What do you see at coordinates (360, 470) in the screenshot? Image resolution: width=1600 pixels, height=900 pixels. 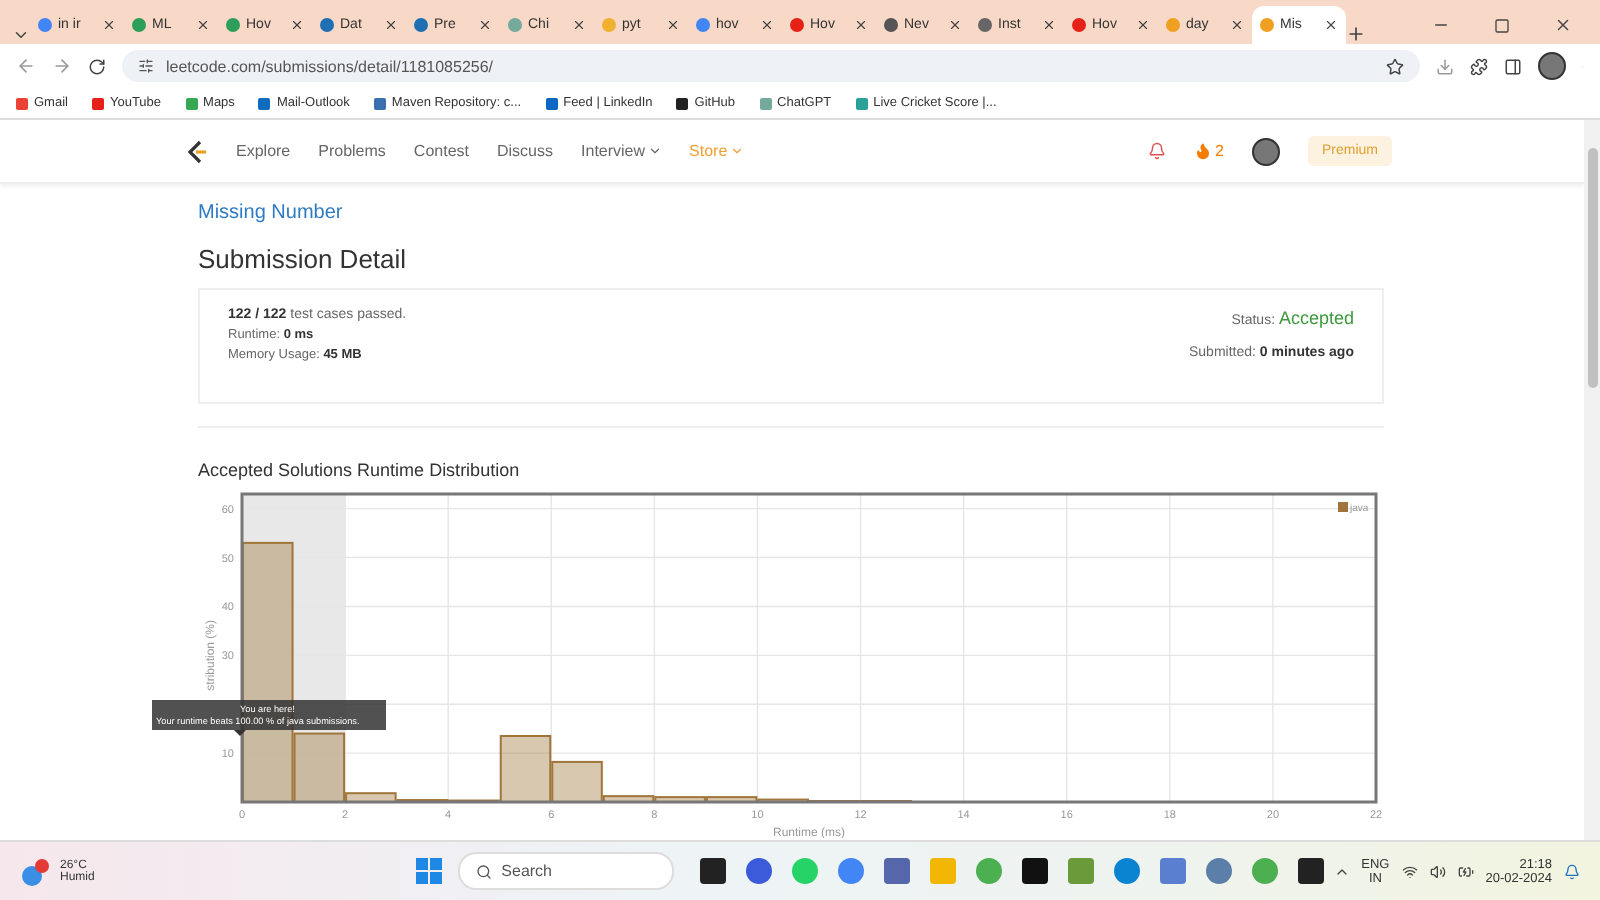 I see `chart-title: Accepted Solutions Runtime Distribution` at bounding box center [360, 470].